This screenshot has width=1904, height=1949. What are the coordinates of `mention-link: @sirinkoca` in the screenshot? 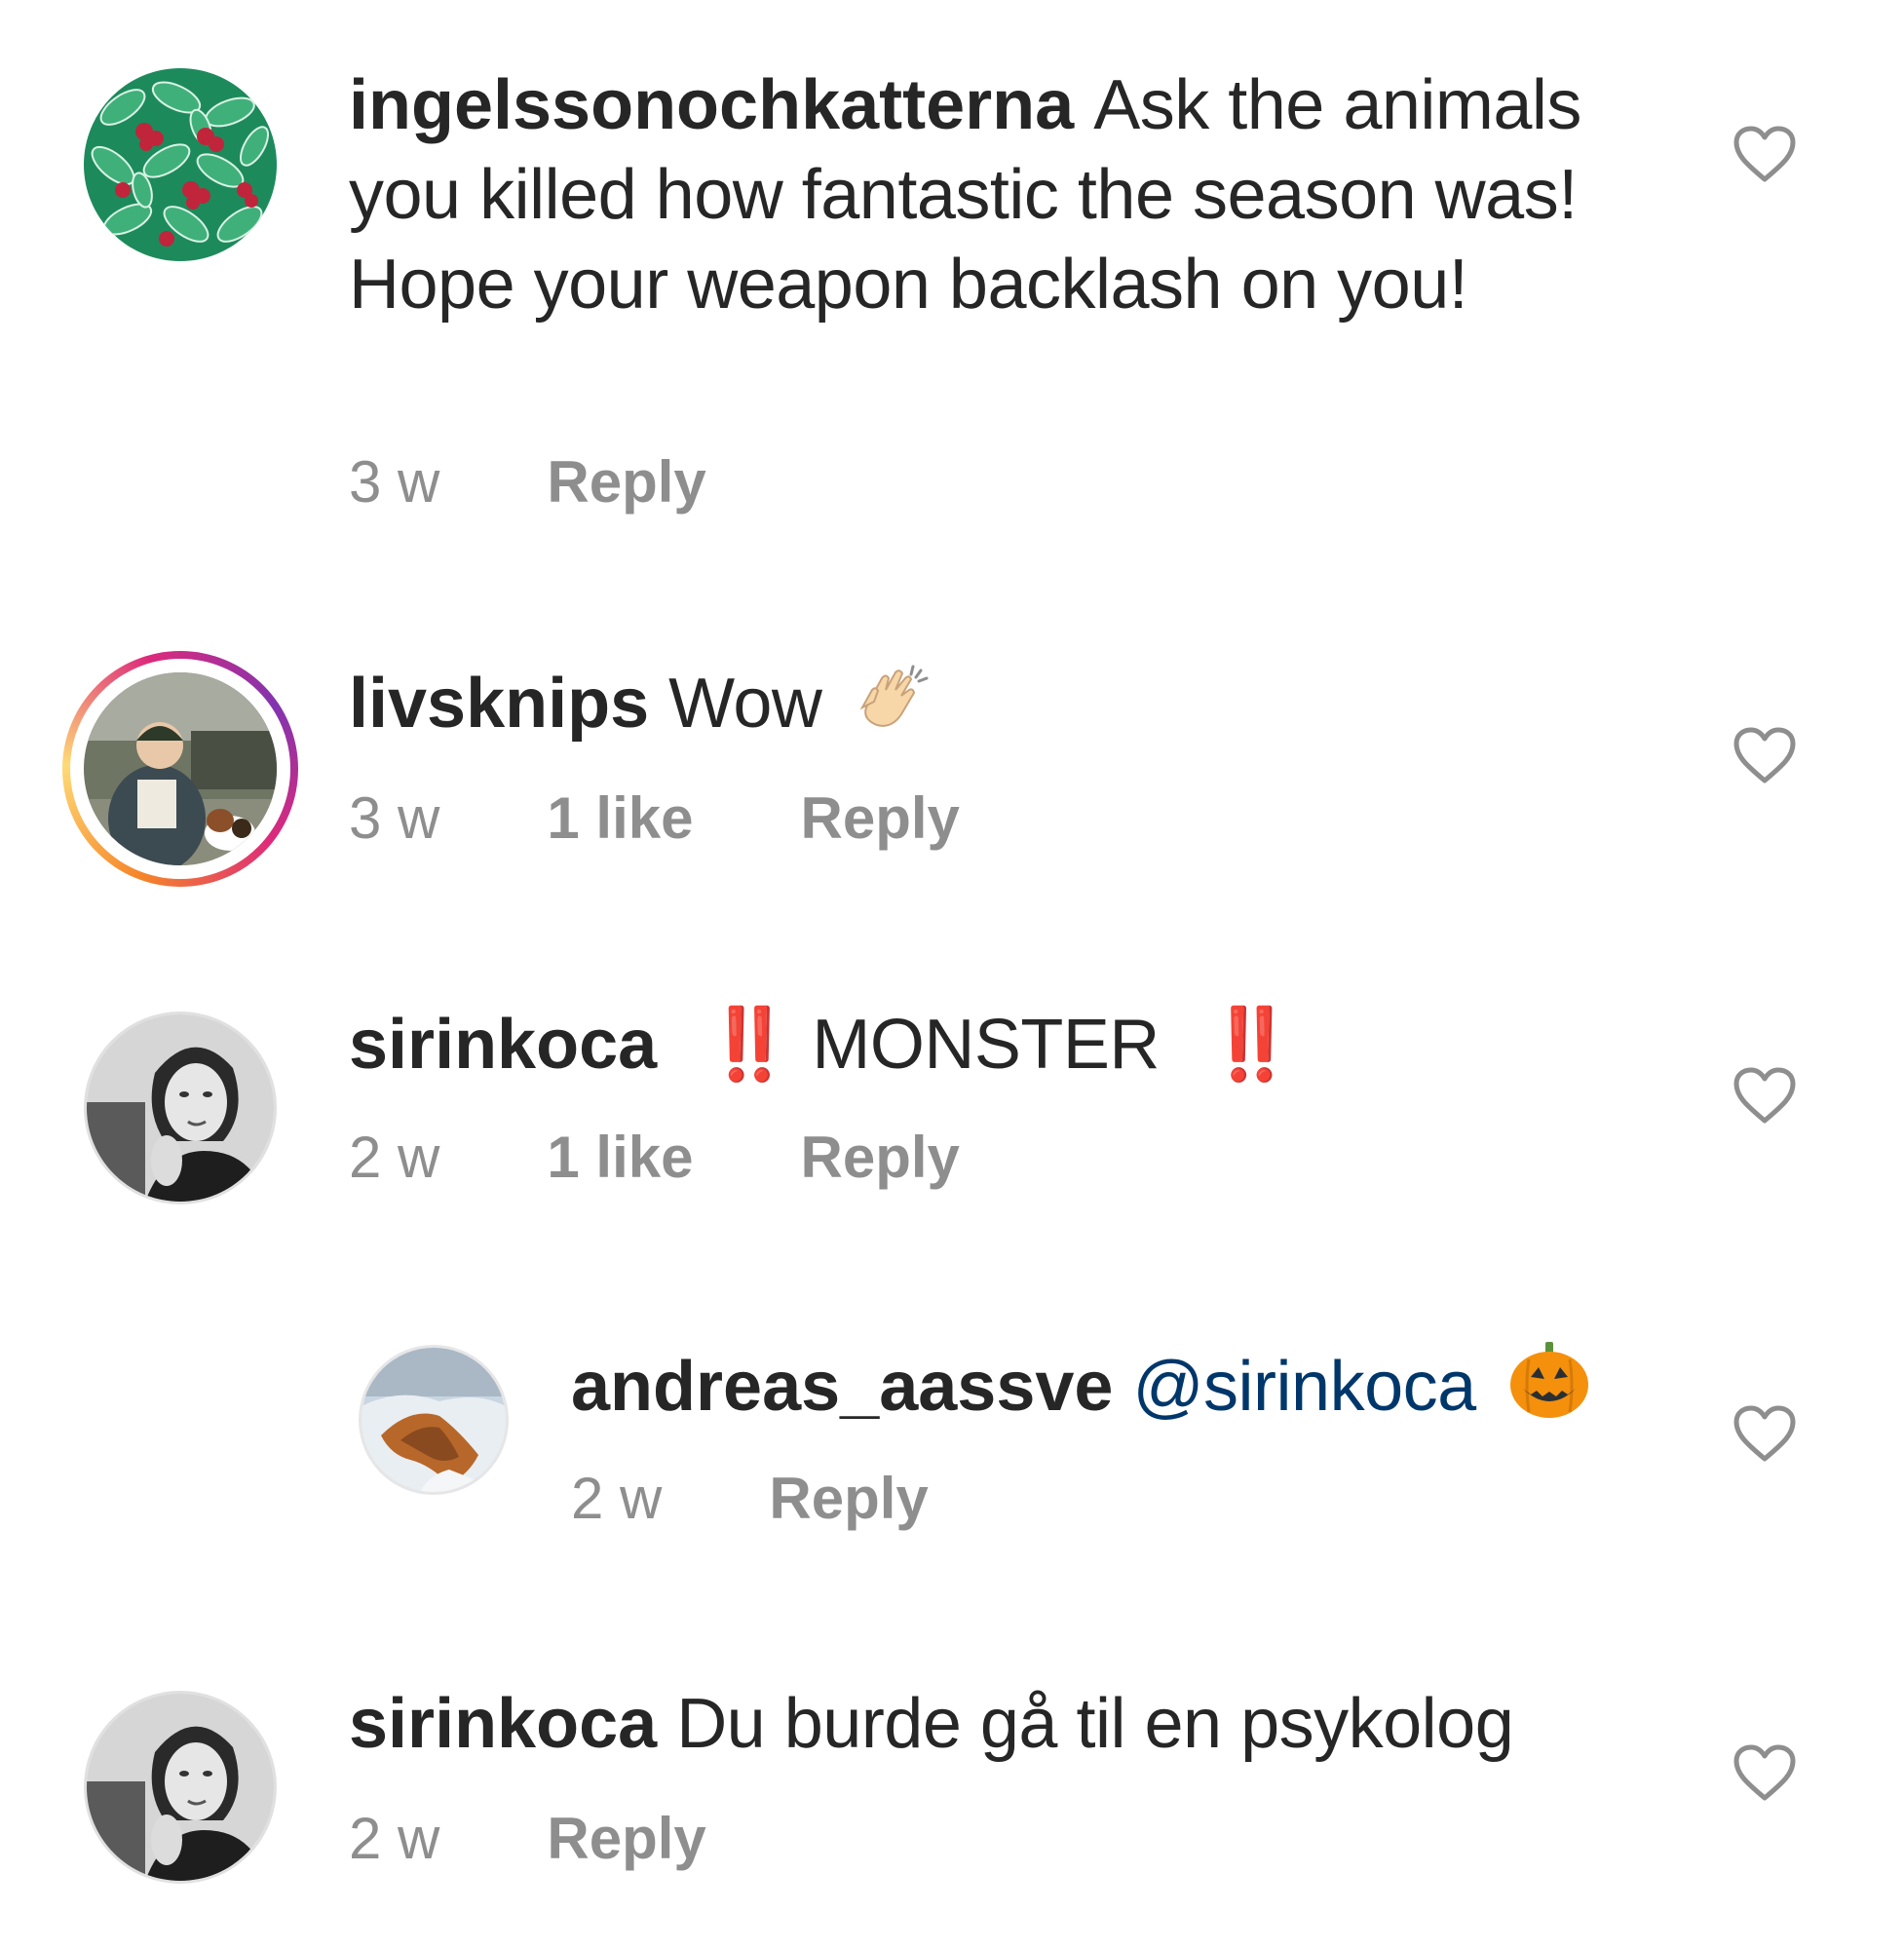 It's located at (1304, 1387).